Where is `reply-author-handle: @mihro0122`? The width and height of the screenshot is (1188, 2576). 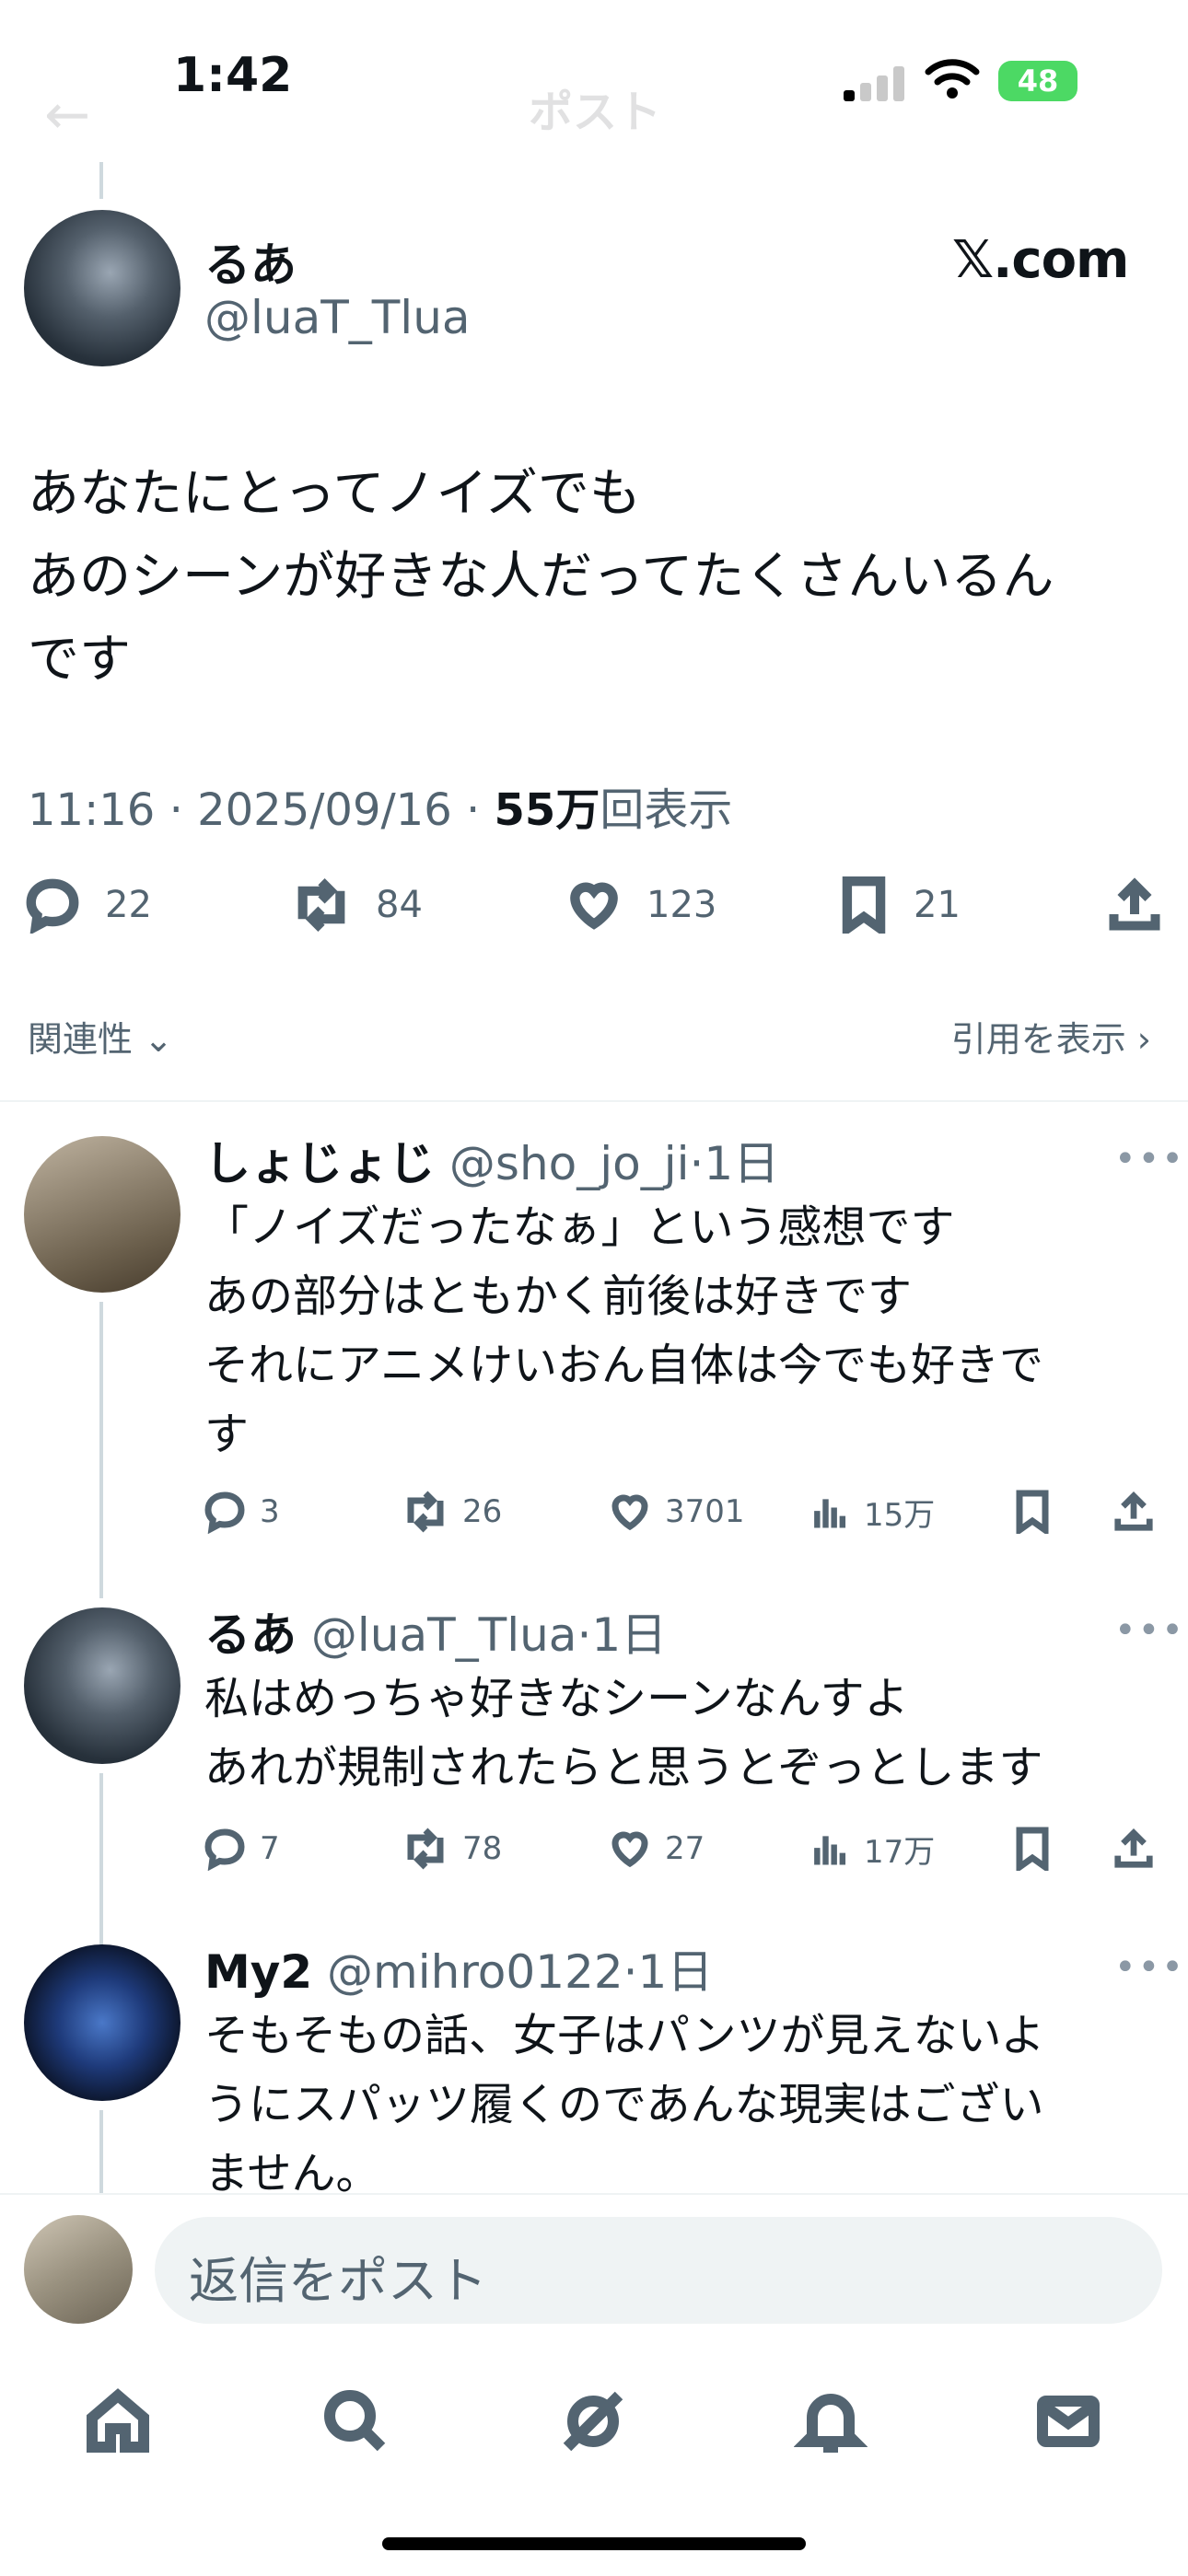
reply-author-handle: @mihro0122 is located at coordinates (475, 1972).